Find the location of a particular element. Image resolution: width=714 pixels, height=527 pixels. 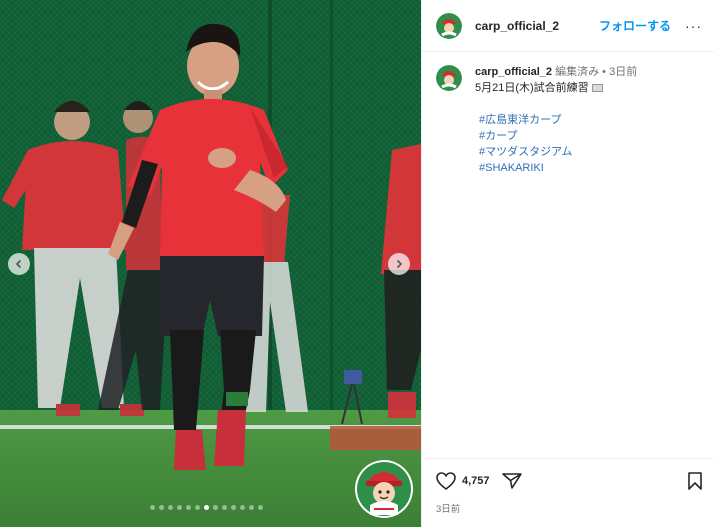

hashtag-list: #広島東洋カープ #カープ #マツダスタジアム #SHAKARIKI is located at coordinates (556, 144).